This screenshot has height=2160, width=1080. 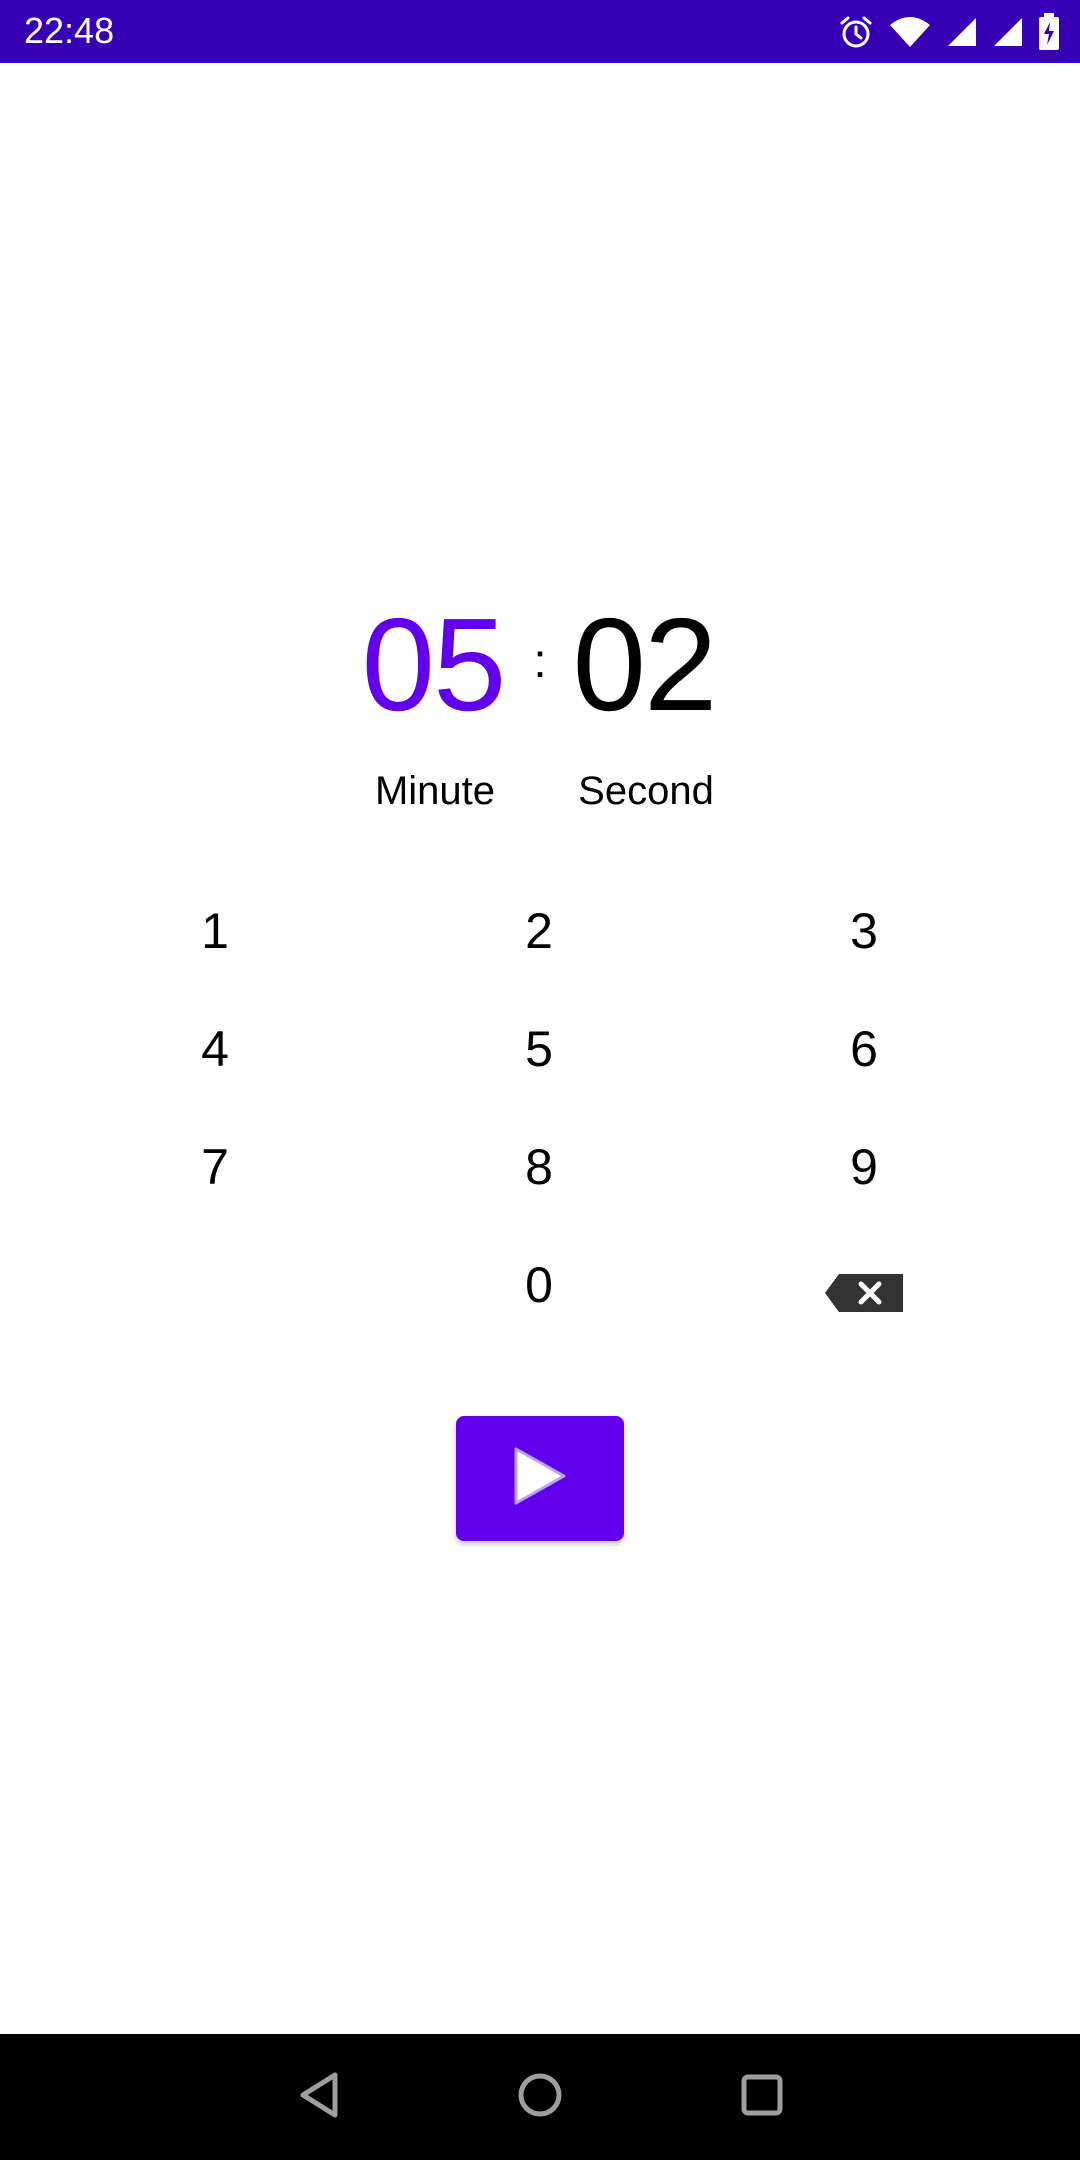 I want to click on recents-icon, so click(x=762, y=2097).